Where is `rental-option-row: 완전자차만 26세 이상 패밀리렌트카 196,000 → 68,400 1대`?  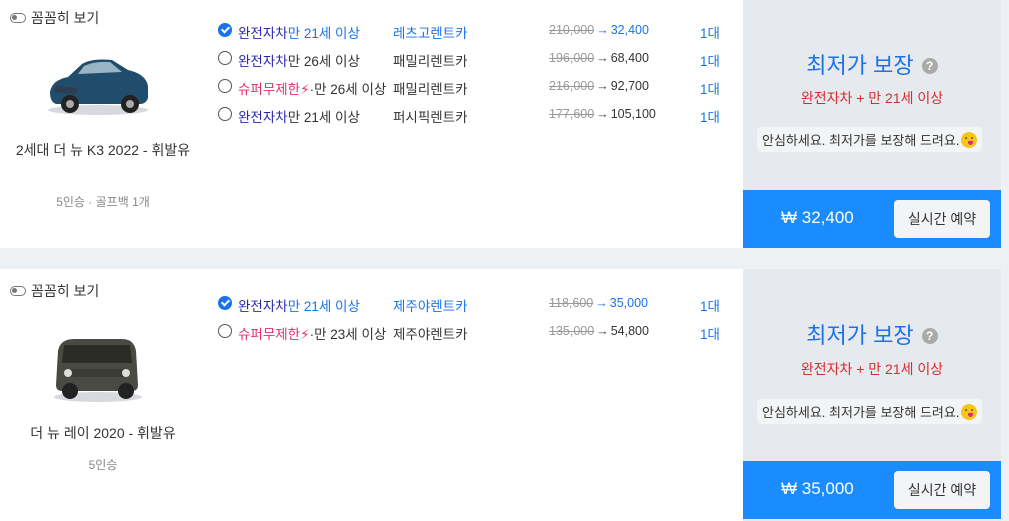
rental-option-row: 완전자차만 26세 이상 패밀리렌트카 196,000 → 68,400 1대 is located at coordinates (471, 58).